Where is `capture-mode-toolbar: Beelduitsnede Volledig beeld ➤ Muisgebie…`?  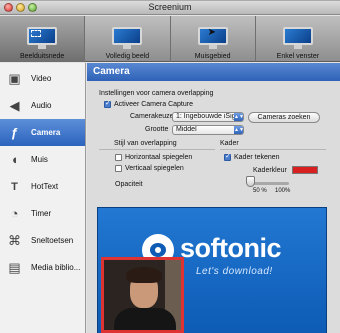 capture-mode-toolbar: Beelduitsnede Volledig beeld ➤ Muisgebie… is located at coordinates (170, 39).